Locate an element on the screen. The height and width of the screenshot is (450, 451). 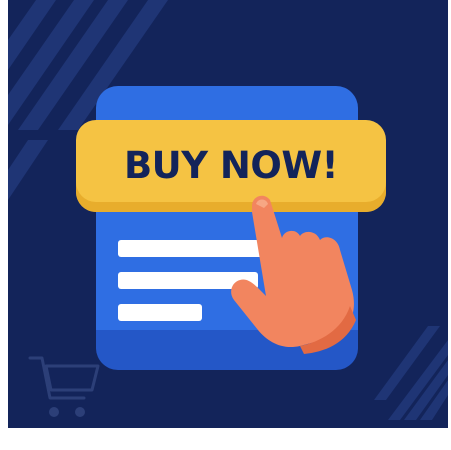
buy-now-button: BUY NOW! is located at coordinates (231, 166).